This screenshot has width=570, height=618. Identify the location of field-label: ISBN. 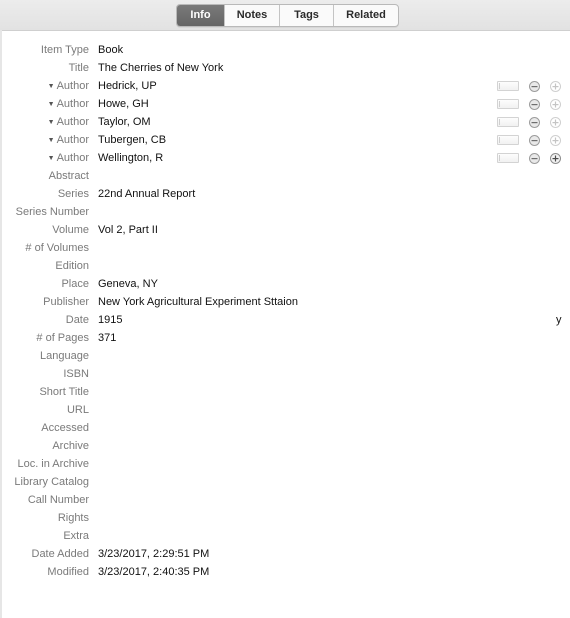
(76, 374).